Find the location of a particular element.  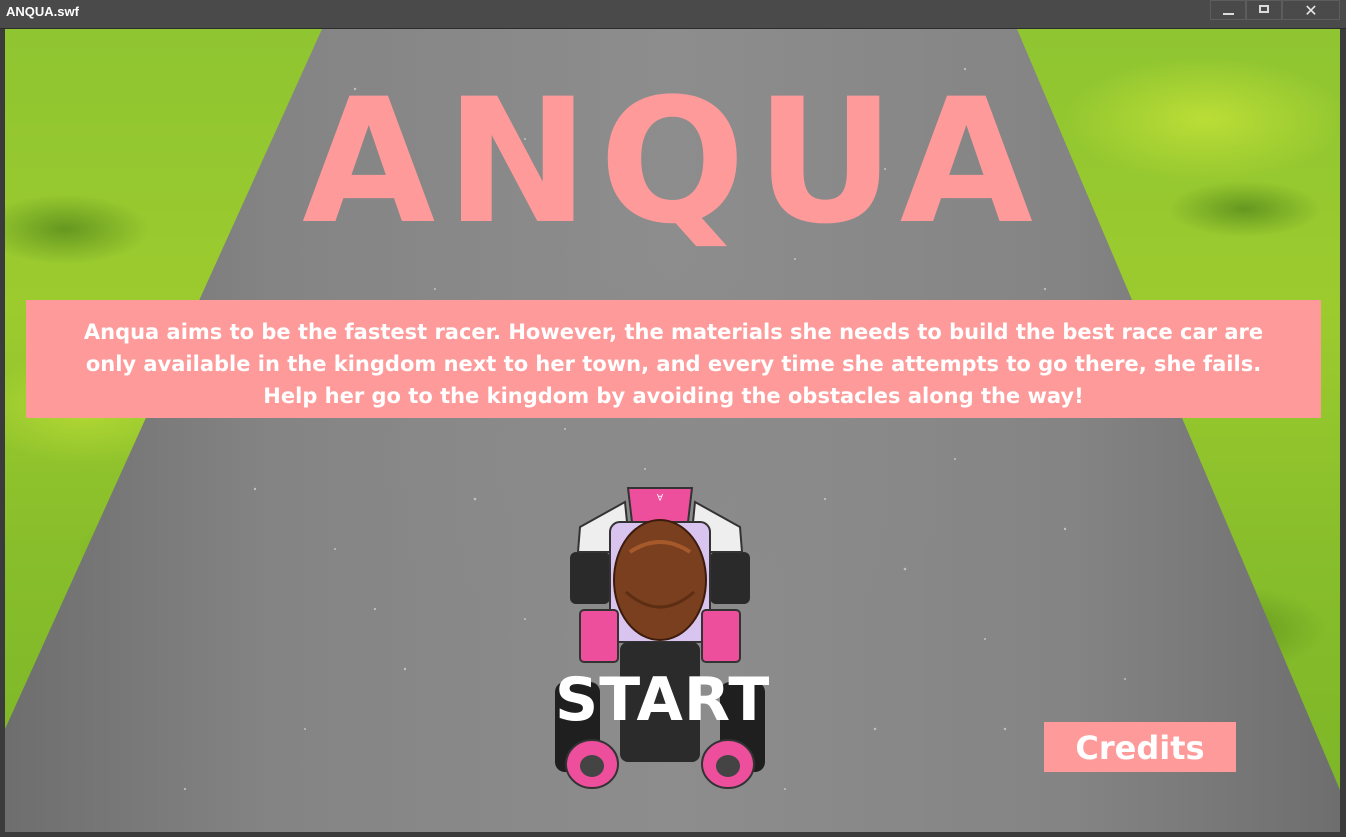

kart-letter: A is located at coordinates (659, 496).